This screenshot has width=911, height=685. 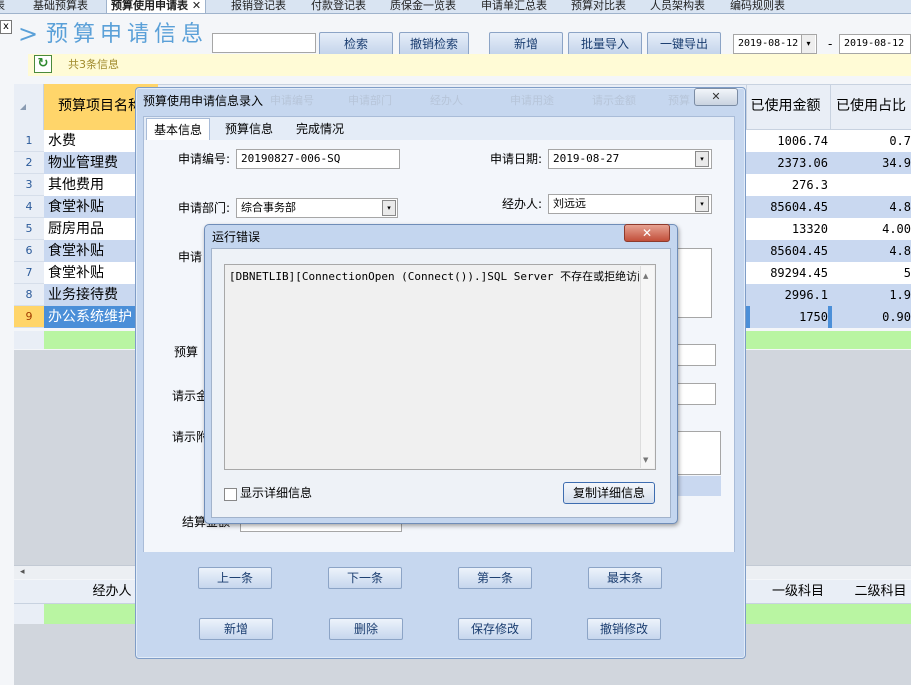 I want to click on tab-staff: 人员架构表, so click(x=677, y=6).